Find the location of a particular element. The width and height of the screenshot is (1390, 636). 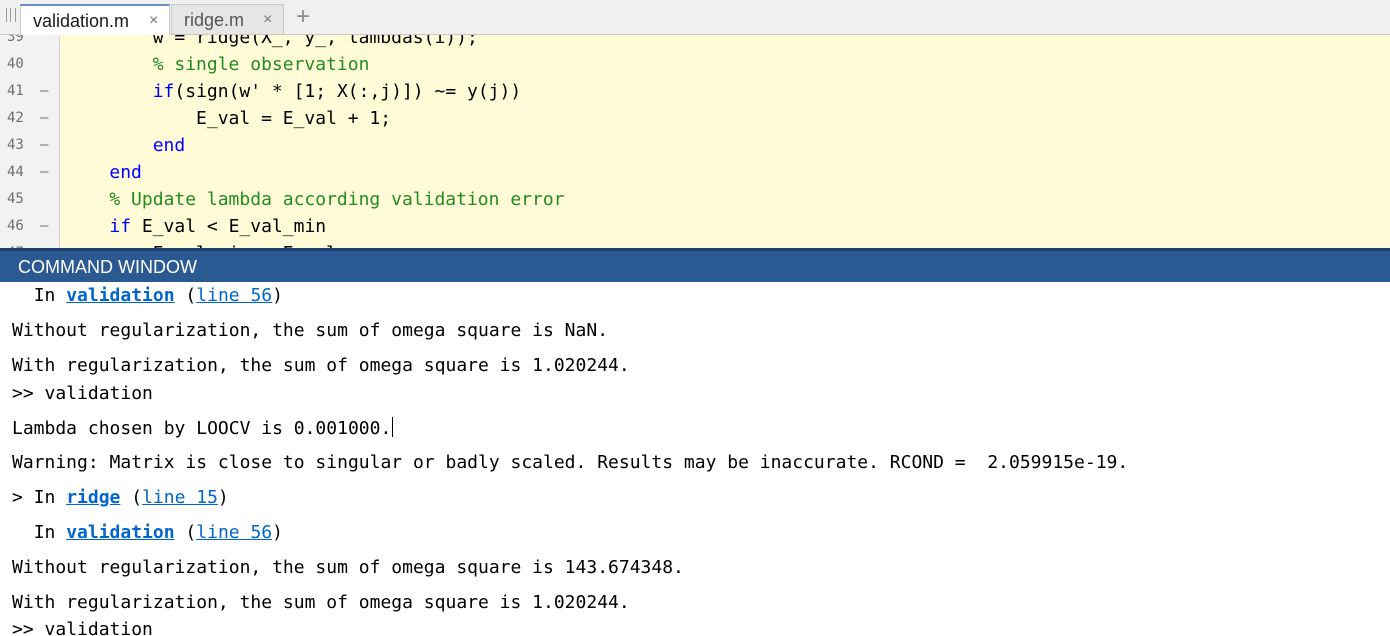

tab-ridge-m: ridge.m × is located at coordinates (227, 19).